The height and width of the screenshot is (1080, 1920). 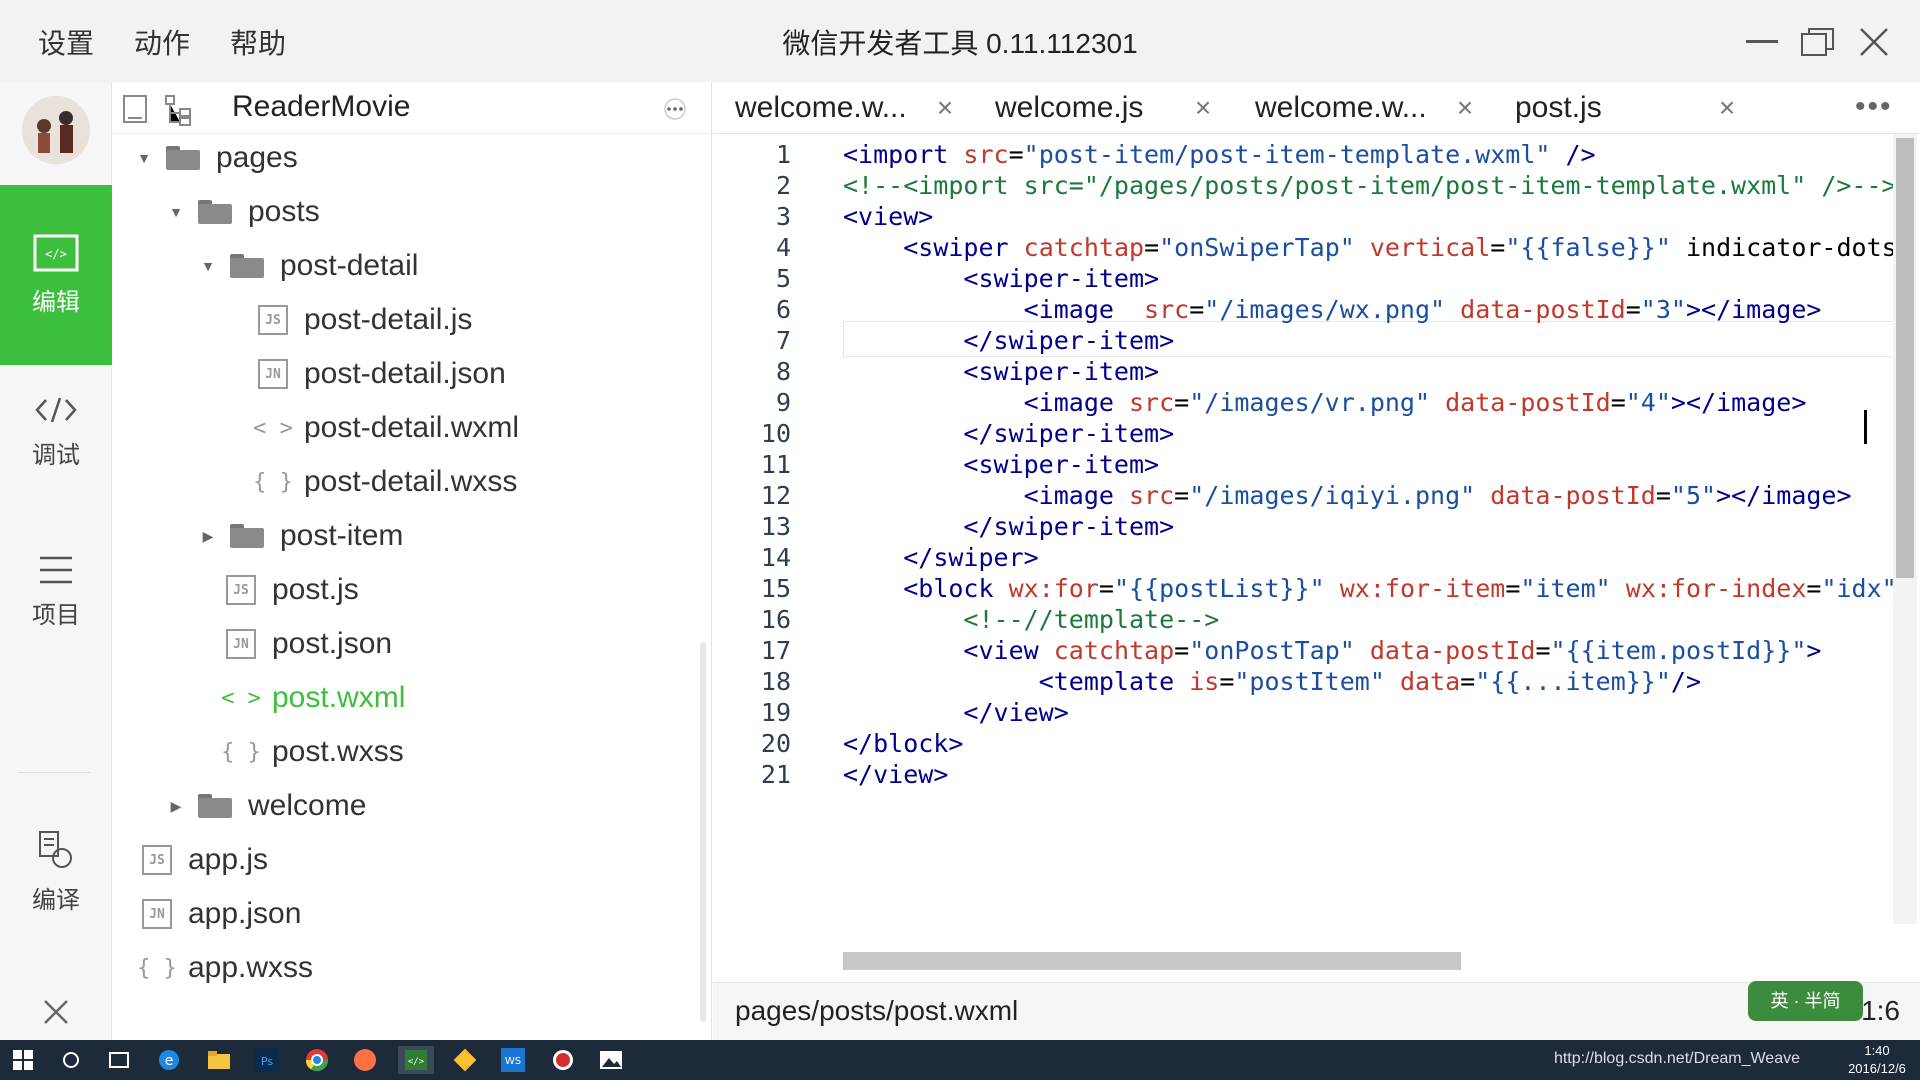 I want to click on tree-file-post-detail-json: JN post-detail.json, so click(x=382, y=374).